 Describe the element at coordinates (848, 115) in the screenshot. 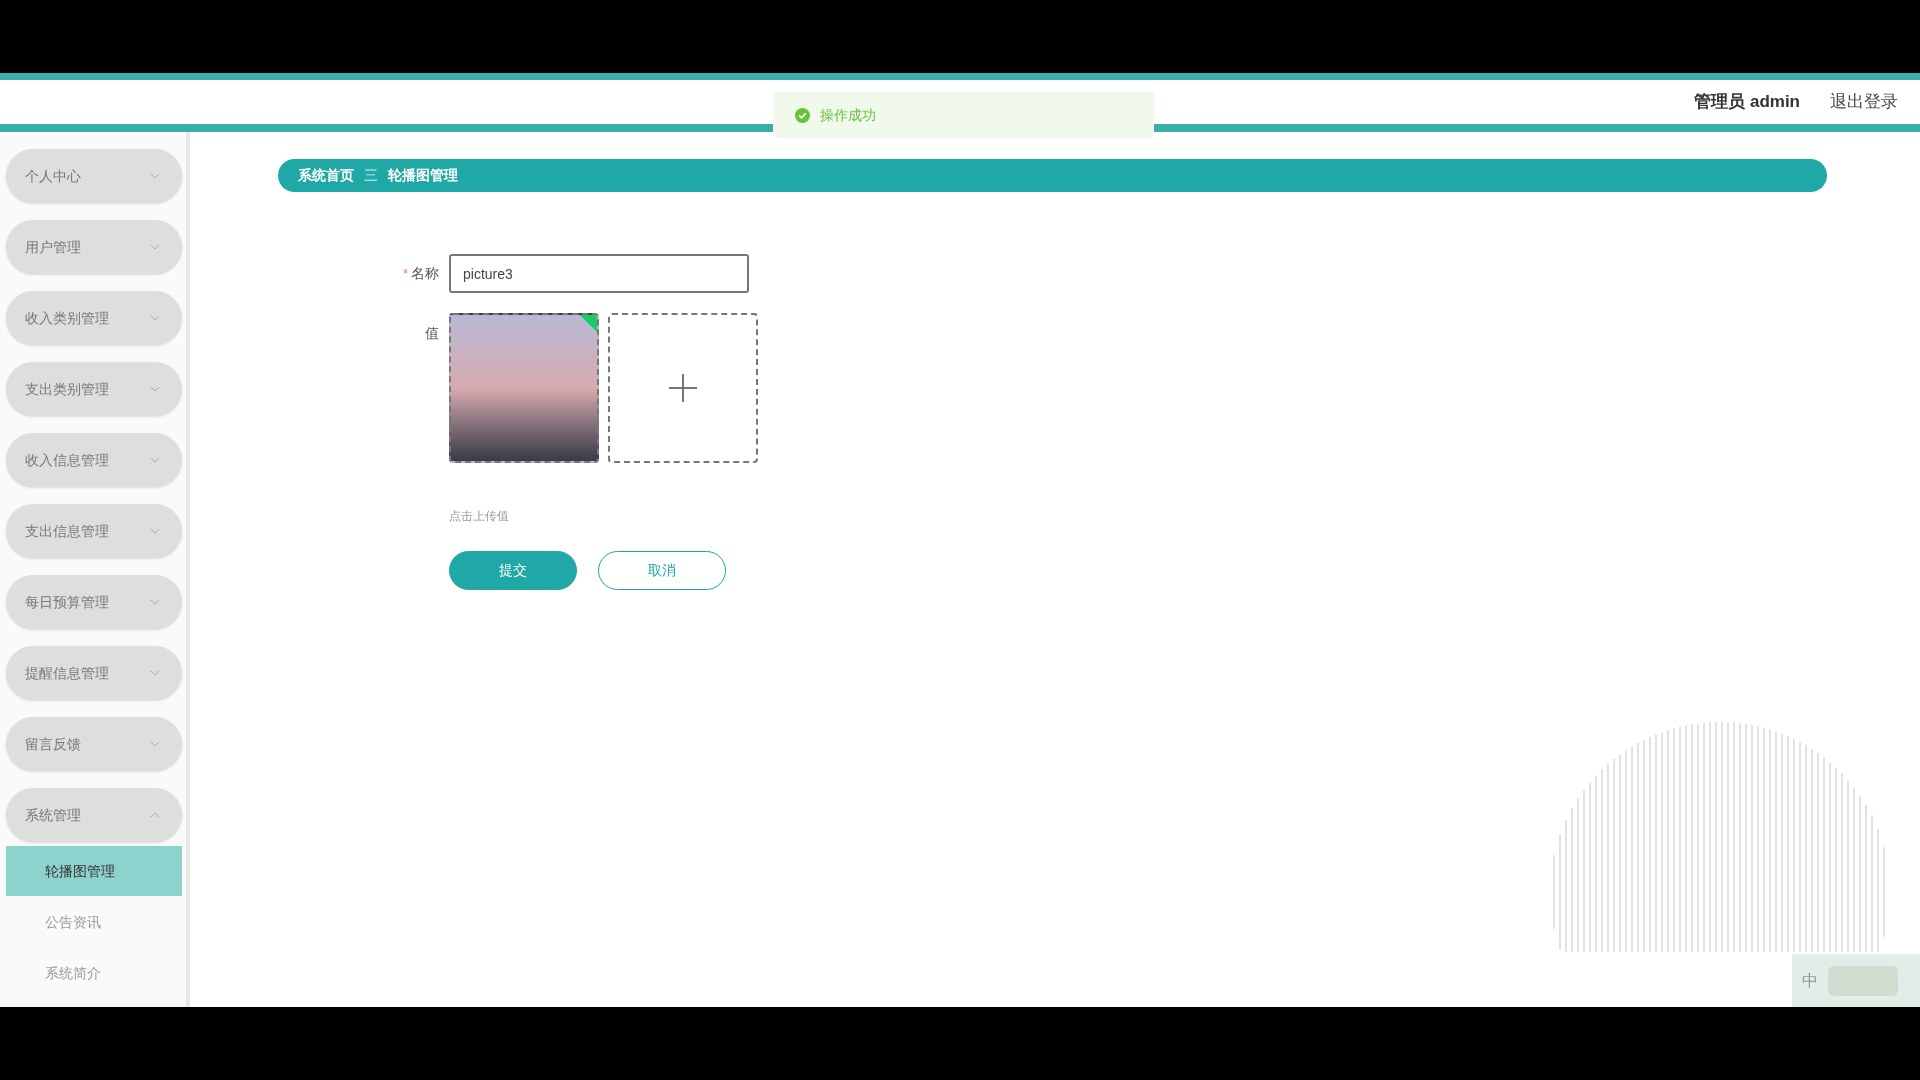

I see `toast-text: 操作成功` at that location.